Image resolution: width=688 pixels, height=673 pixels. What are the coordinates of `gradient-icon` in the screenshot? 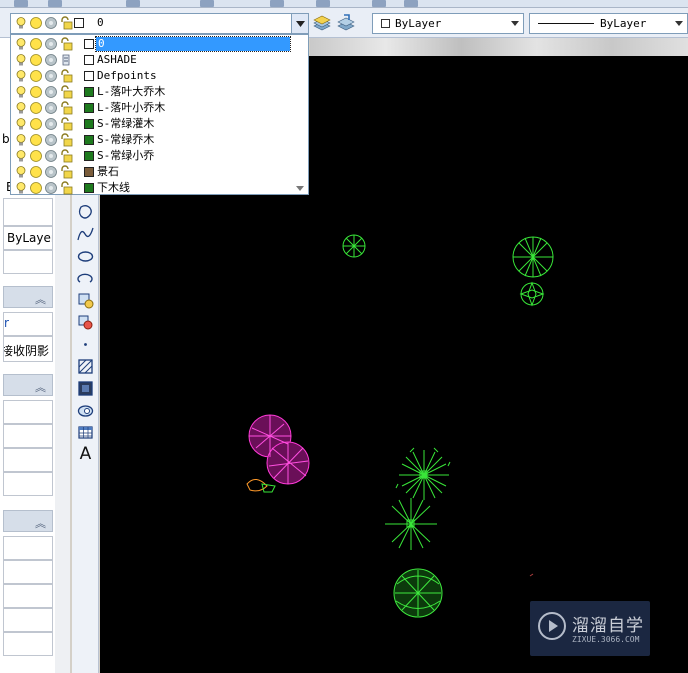 It's located at (85, 388).